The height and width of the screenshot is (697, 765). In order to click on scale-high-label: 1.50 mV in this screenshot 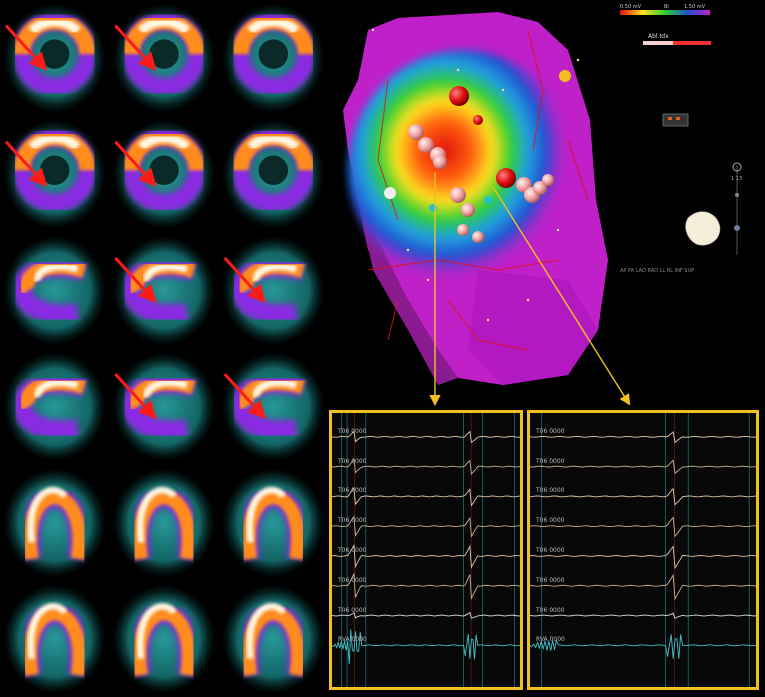, I will do `click(695, 7)`.